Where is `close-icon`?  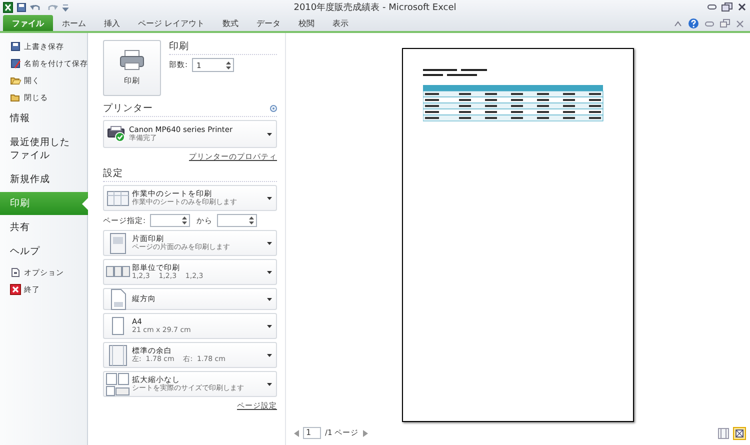 close-icon is located at coordinates (742, 7).